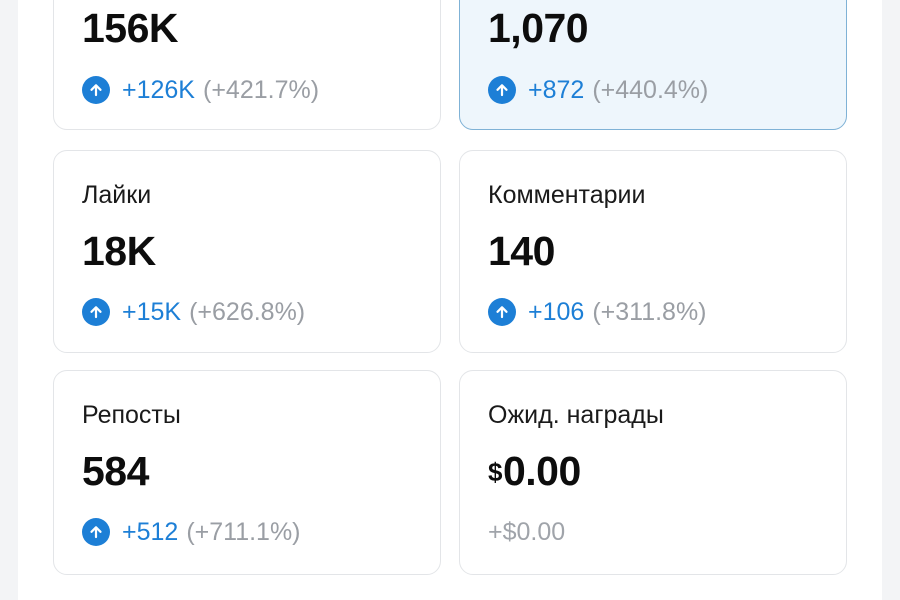  Describe the element at coordinates (247, 311) in the screenshot. I see `stat-delta-percent: (+626.8%)` at that location.